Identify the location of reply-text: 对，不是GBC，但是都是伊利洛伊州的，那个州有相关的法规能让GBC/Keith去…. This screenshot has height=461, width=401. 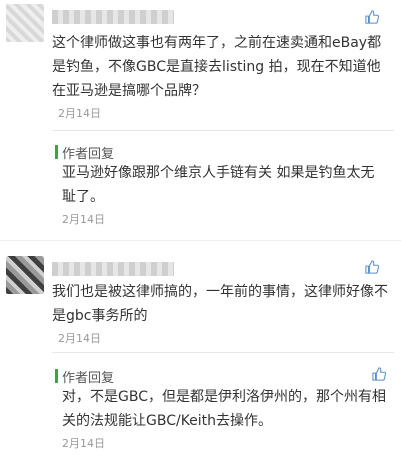
(224, 409).